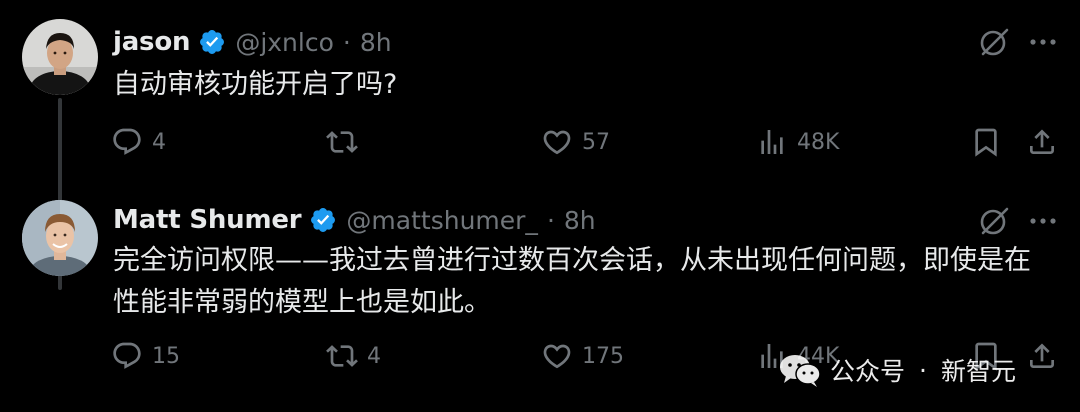 This screenshot has width=1080, height=412. I want to click on reply-button: 15, so click(145, 356).